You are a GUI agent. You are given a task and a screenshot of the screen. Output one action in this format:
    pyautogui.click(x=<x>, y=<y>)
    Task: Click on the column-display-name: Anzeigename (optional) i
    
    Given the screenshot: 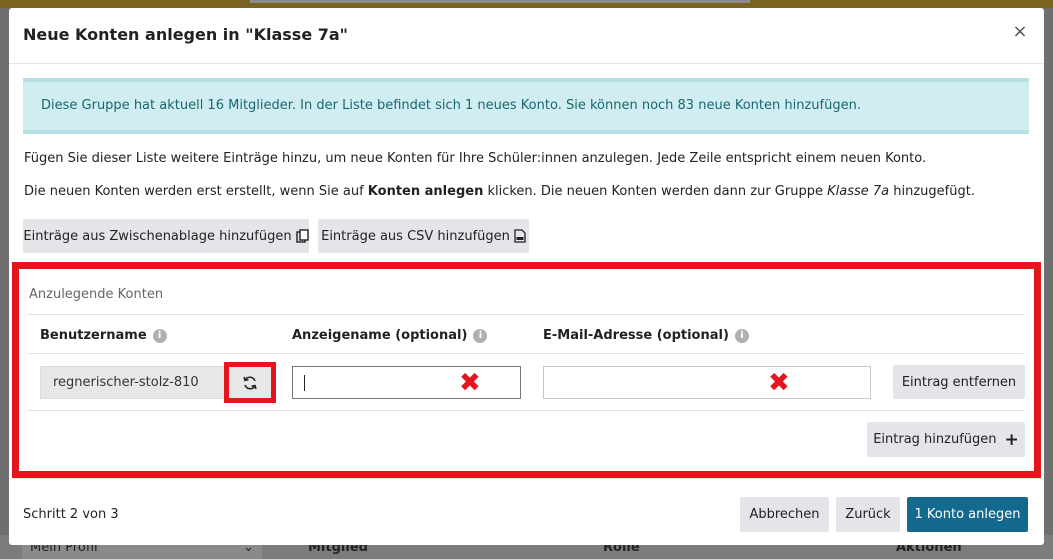 What is the action you would take?
    pyautogui.click(x=390, y=335)
    